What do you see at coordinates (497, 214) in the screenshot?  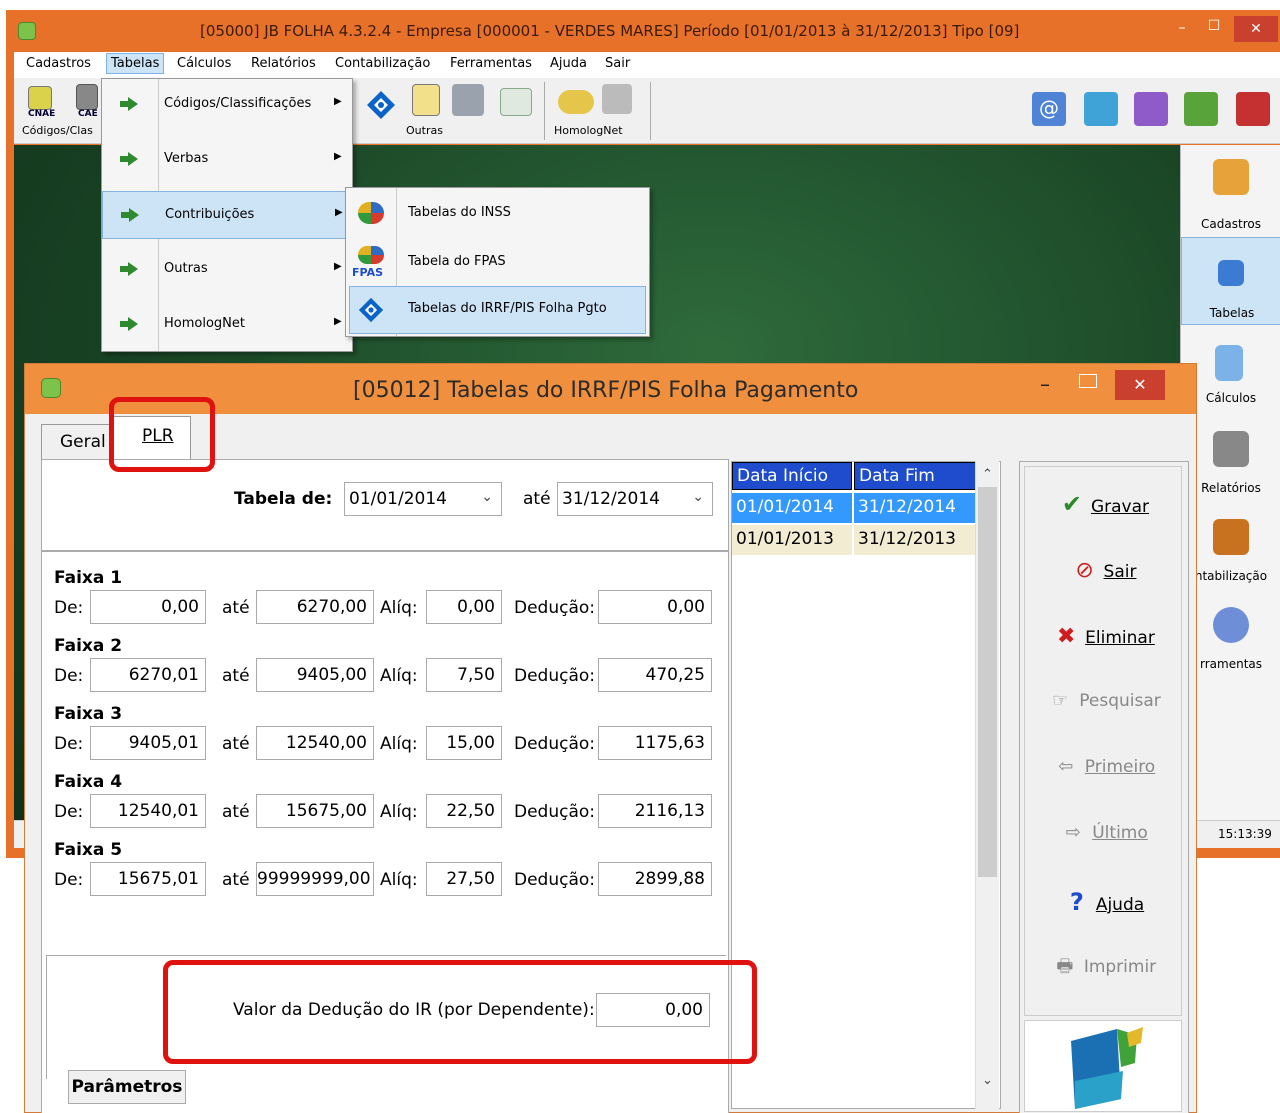 I see `menu-item-inss: Tabelas do INSS` at bounding box center [497, 214].